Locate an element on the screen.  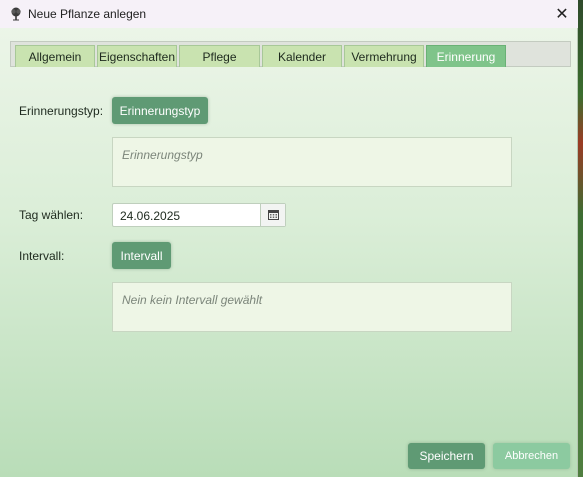
reminder-type-button: Erinnerungstyp is located at coordinates (160, 110).